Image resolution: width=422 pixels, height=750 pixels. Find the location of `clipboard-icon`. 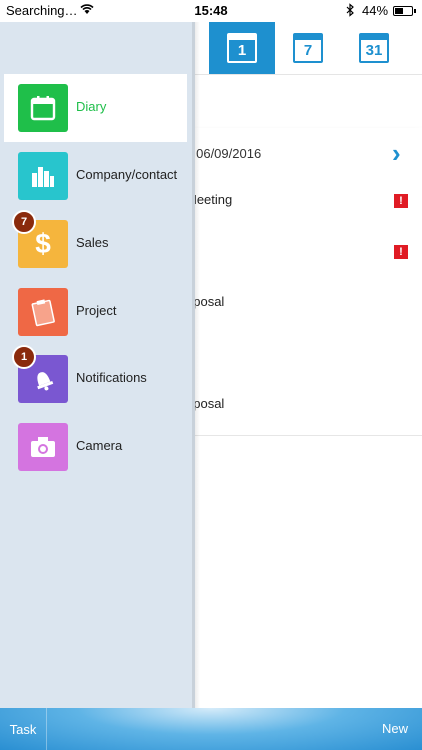

clipboard-icon is located at coordinates (43, 312).